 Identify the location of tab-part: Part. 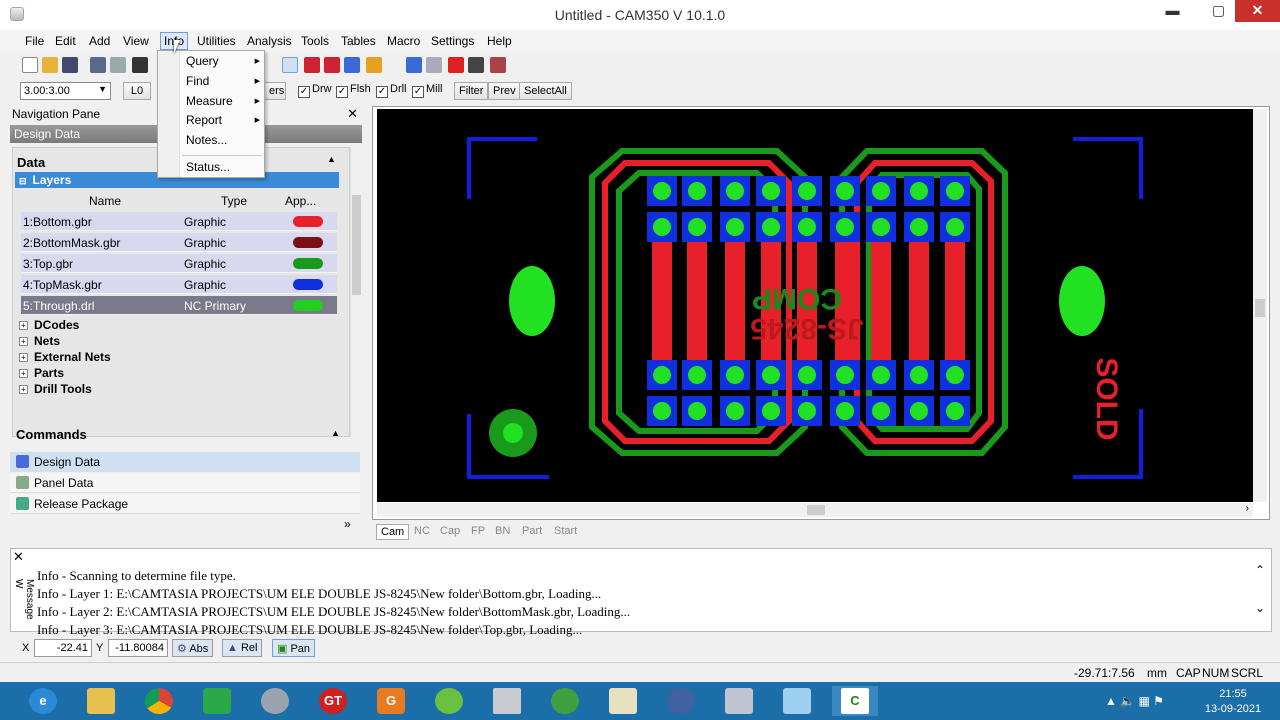
(532, 531).